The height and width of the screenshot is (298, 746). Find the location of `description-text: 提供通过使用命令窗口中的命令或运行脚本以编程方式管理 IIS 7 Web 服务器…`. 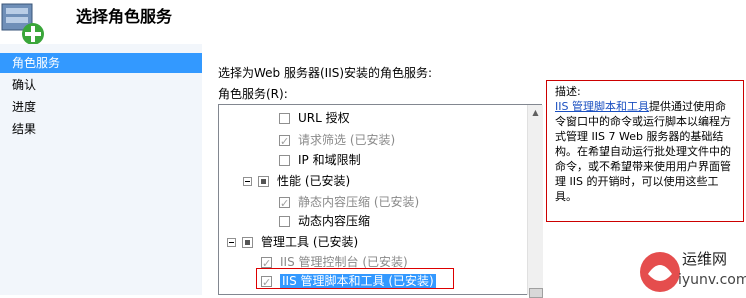

description-text: 提供通过使用命令窗口中的命令或运行脚本以编程方式管理 IIS 7 Web 服务器… is located at coordinates (643, 151).